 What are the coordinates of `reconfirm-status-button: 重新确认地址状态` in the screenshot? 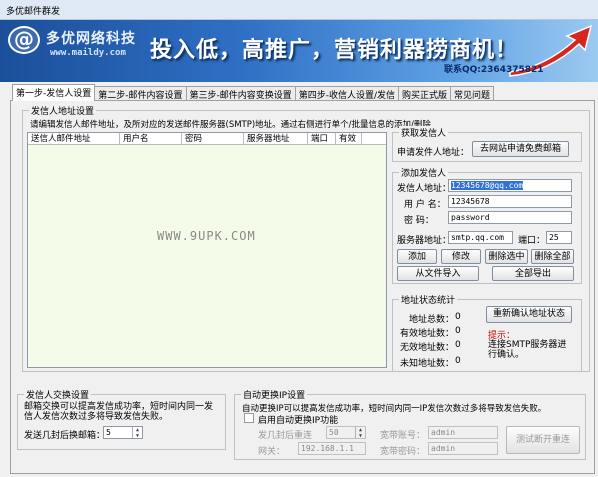 It's located at (529, 314).